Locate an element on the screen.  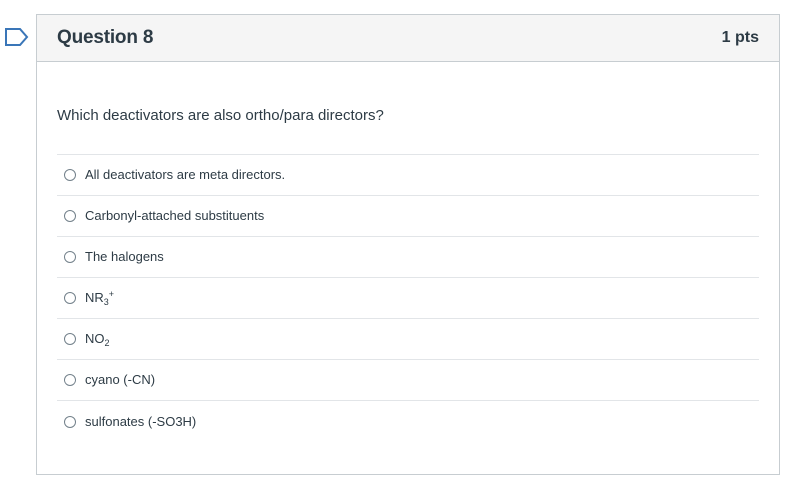
question-header: Question 8 1 pts is located at coordinates (408, 38).